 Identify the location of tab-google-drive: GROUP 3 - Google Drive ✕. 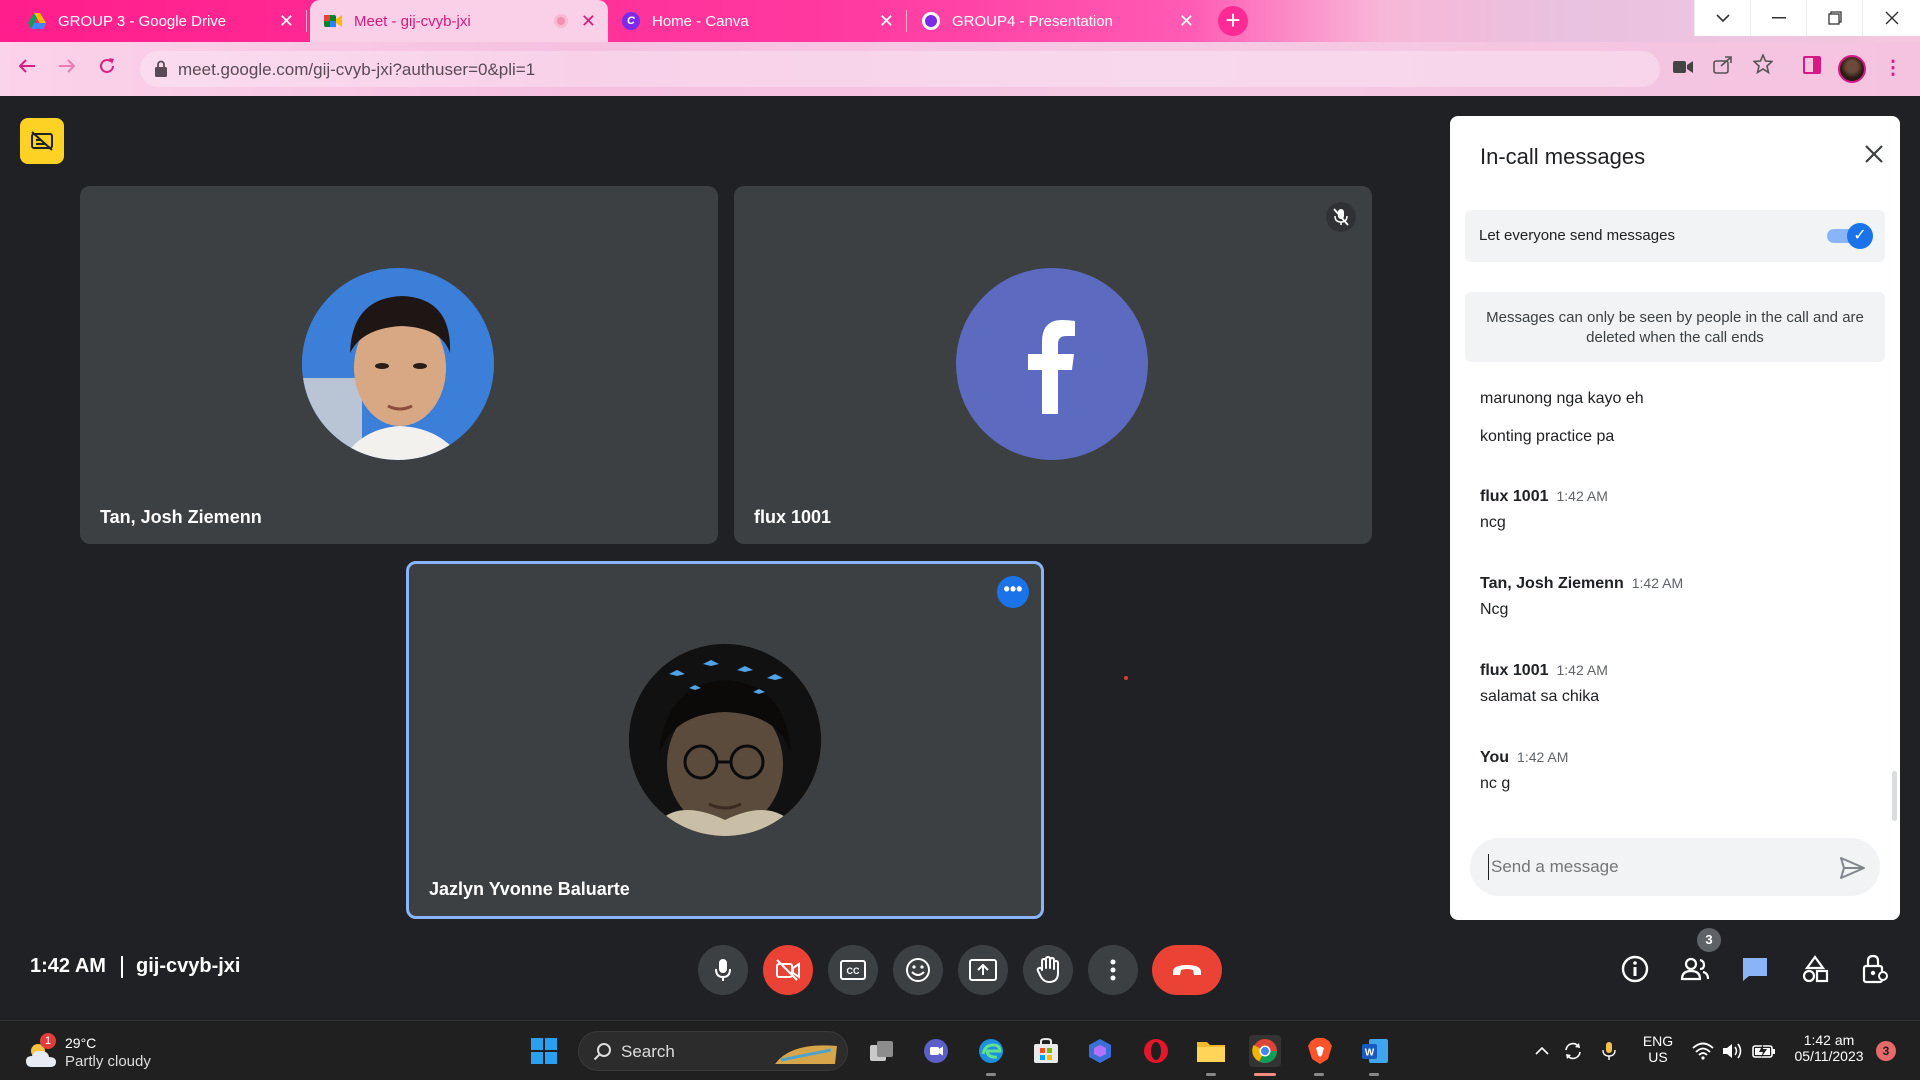
(160, 21).